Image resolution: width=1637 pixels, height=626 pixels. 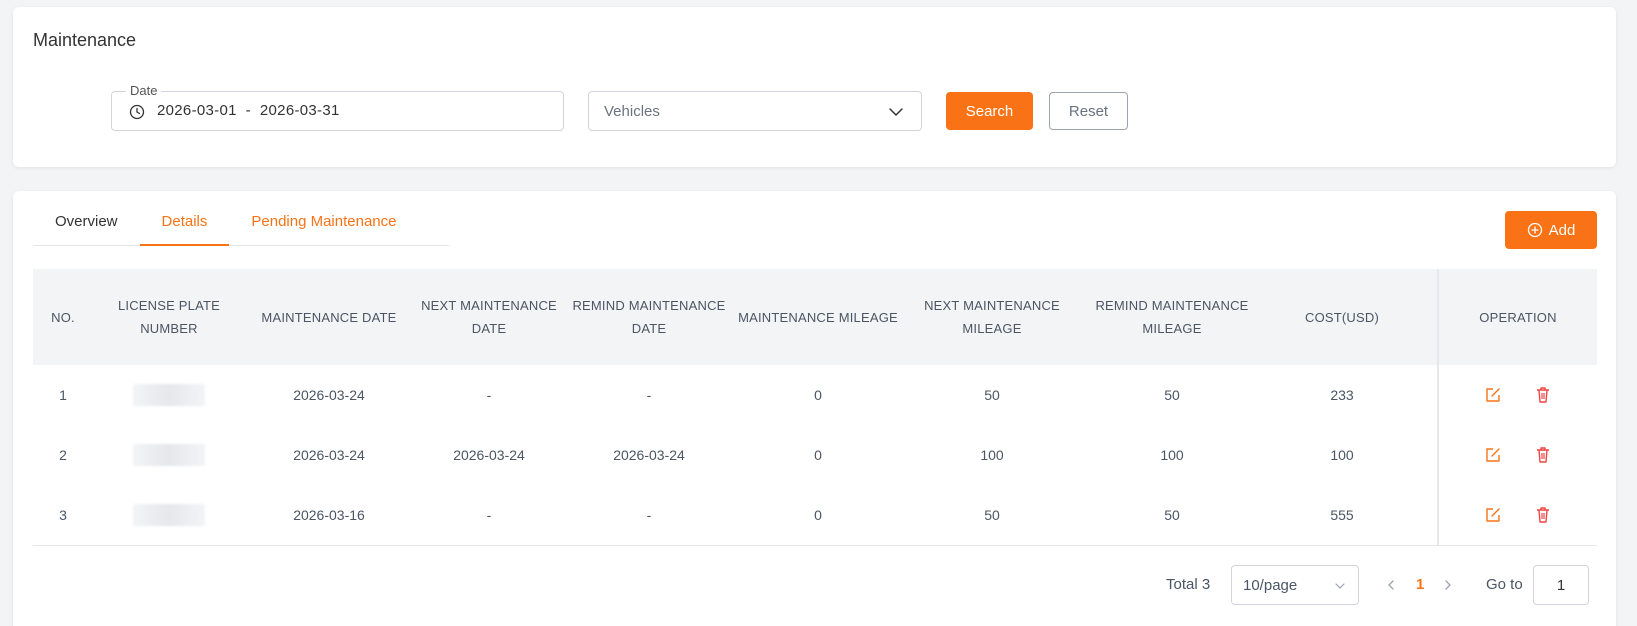 I want to click on pagination: Total 3 10/page 1 Go to, so click(x=814, y=585).